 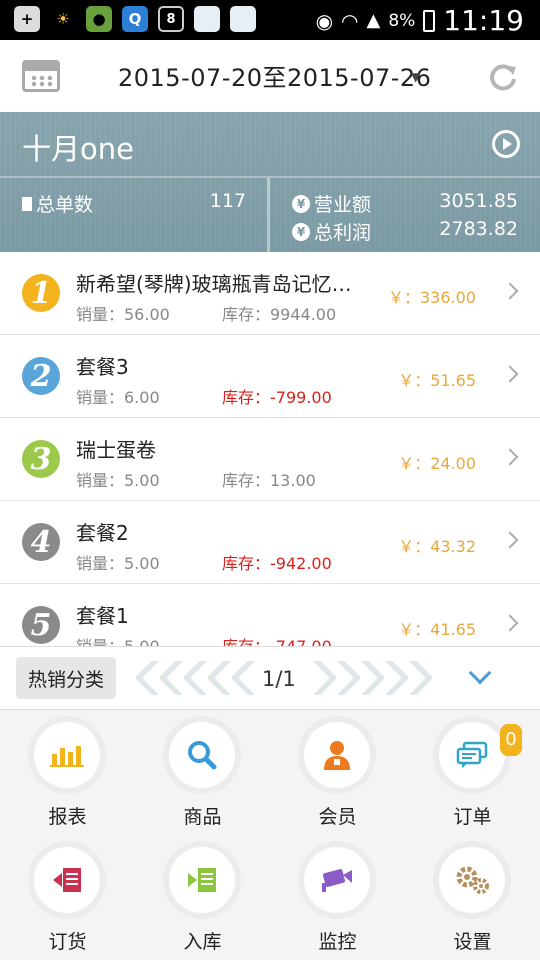 I want to click on eye-icon: ◉, so click(x=324, y=20).